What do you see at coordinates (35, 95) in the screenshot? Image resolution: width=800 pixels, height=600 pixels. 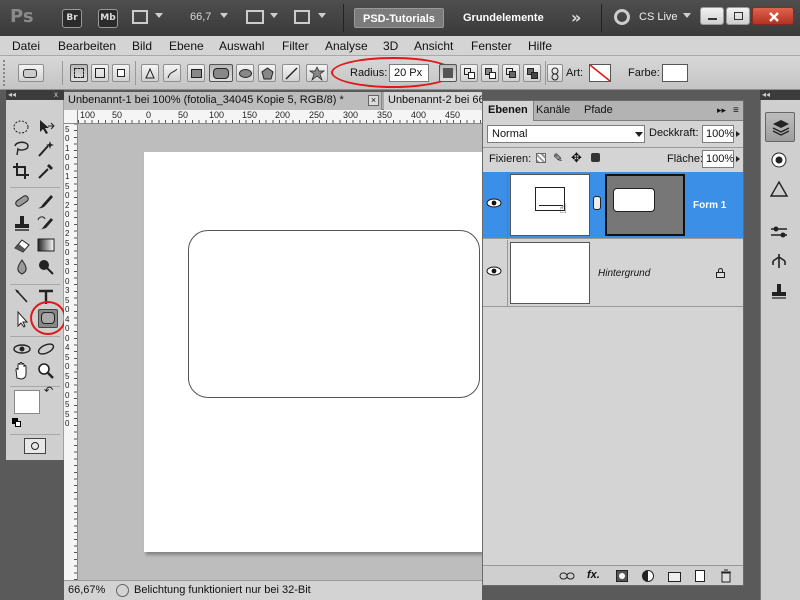 I see `toolbox-header: ◂◂ x` at bounding box center [35, 95].